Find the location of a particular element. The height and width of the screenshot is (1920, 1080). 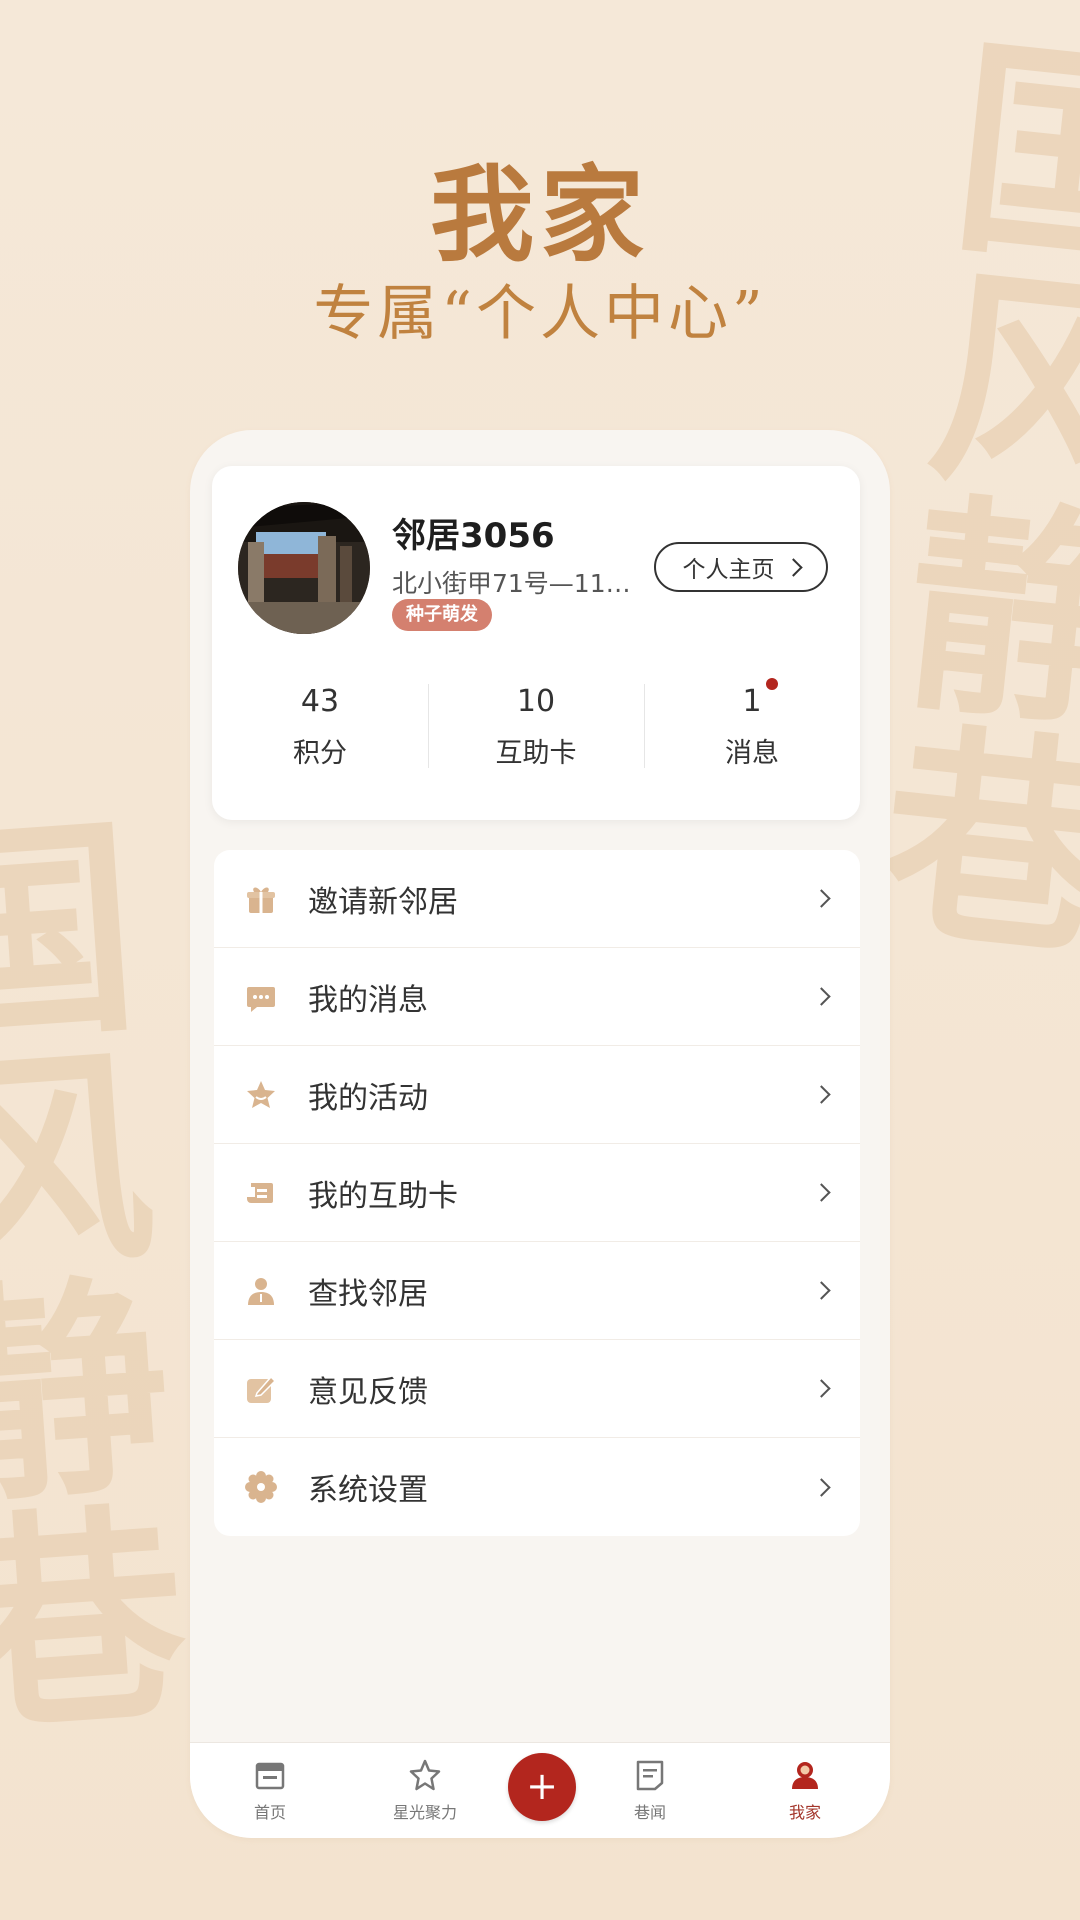

tab-lane-news: 巷闻 is located at coordinates (650, 1790).